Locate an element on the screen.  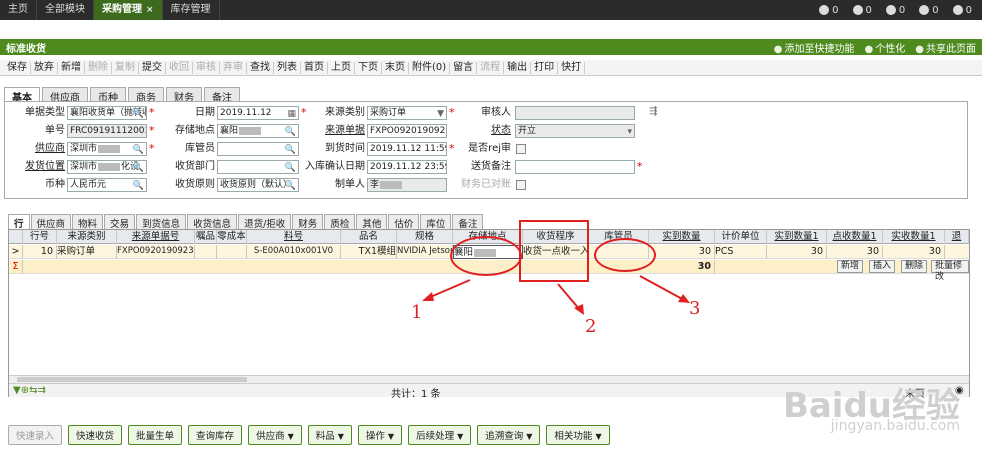
add-shortcut-link: 添加至快捷功能 is located at coordinates (814, 47).